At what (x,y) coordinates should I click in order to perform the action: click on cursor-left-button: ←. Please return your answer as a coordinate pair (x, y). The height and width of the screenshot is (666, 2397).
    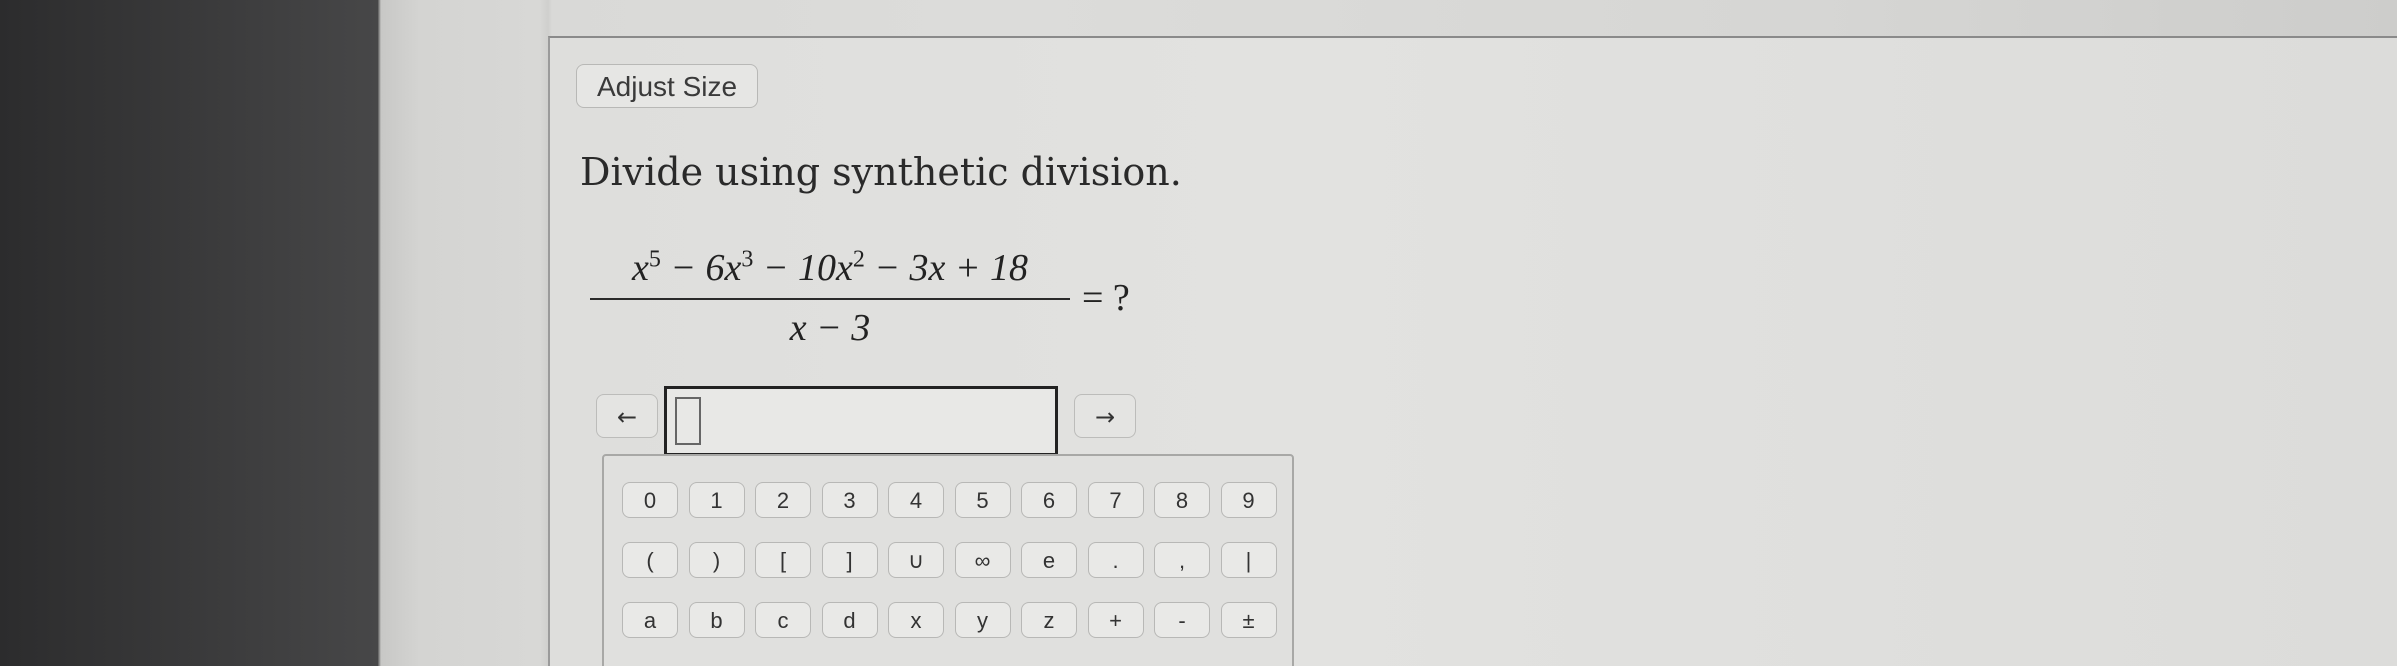
    Looking at the image, I should click on (627, 416).